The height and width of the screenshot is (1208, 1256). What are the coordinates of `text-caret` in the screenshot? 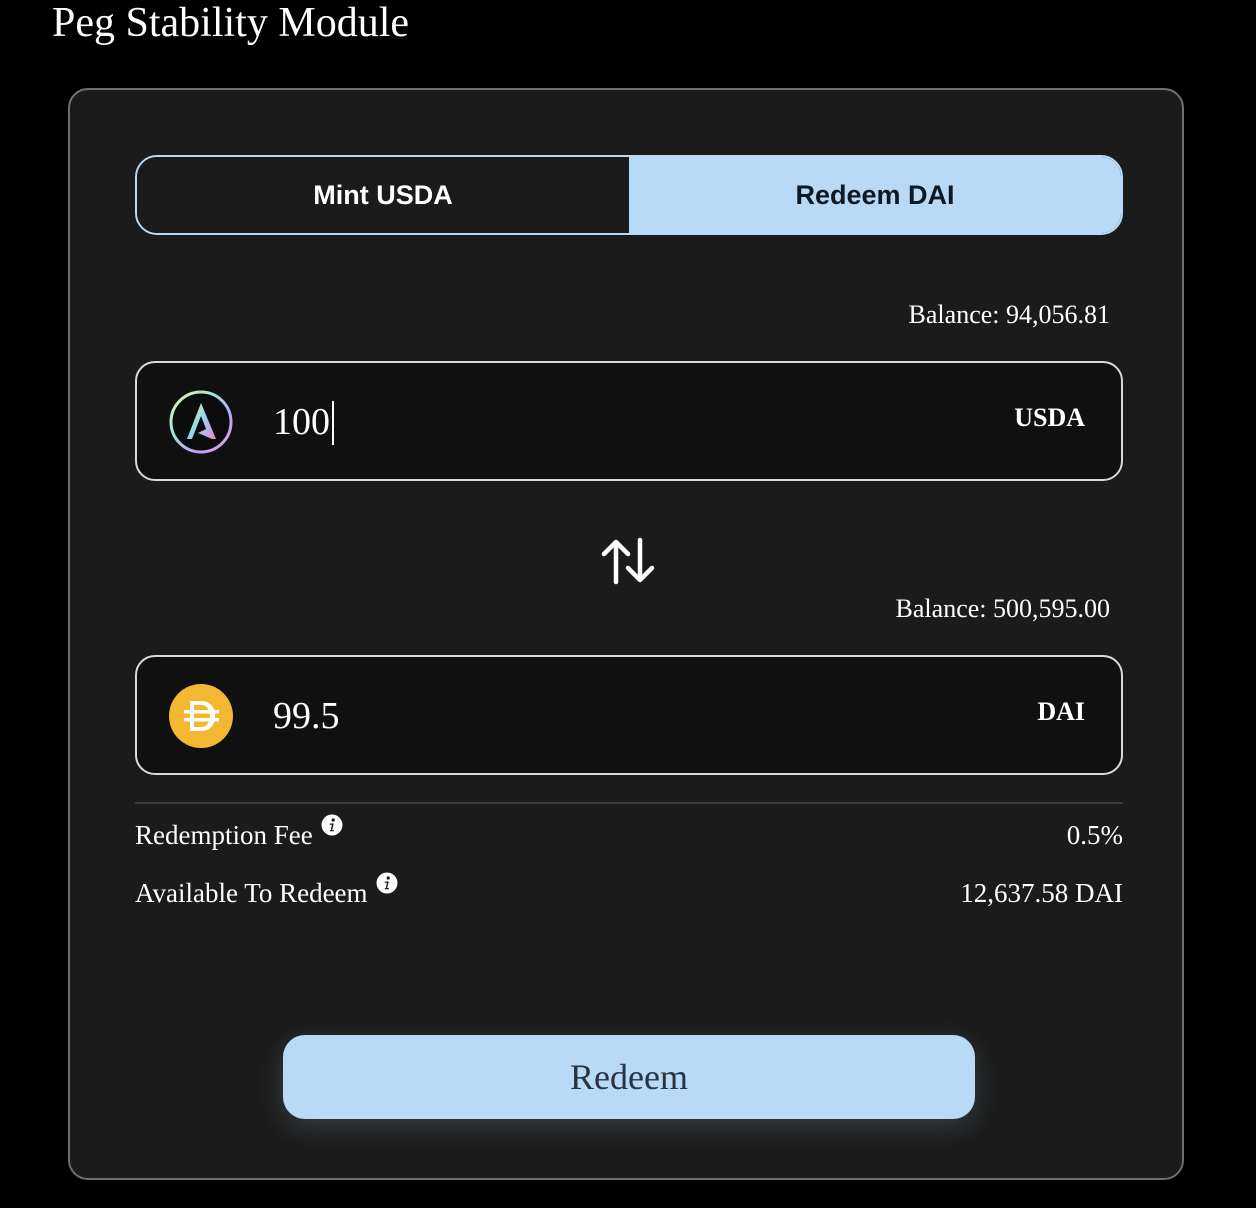 It's located at (333, 423).